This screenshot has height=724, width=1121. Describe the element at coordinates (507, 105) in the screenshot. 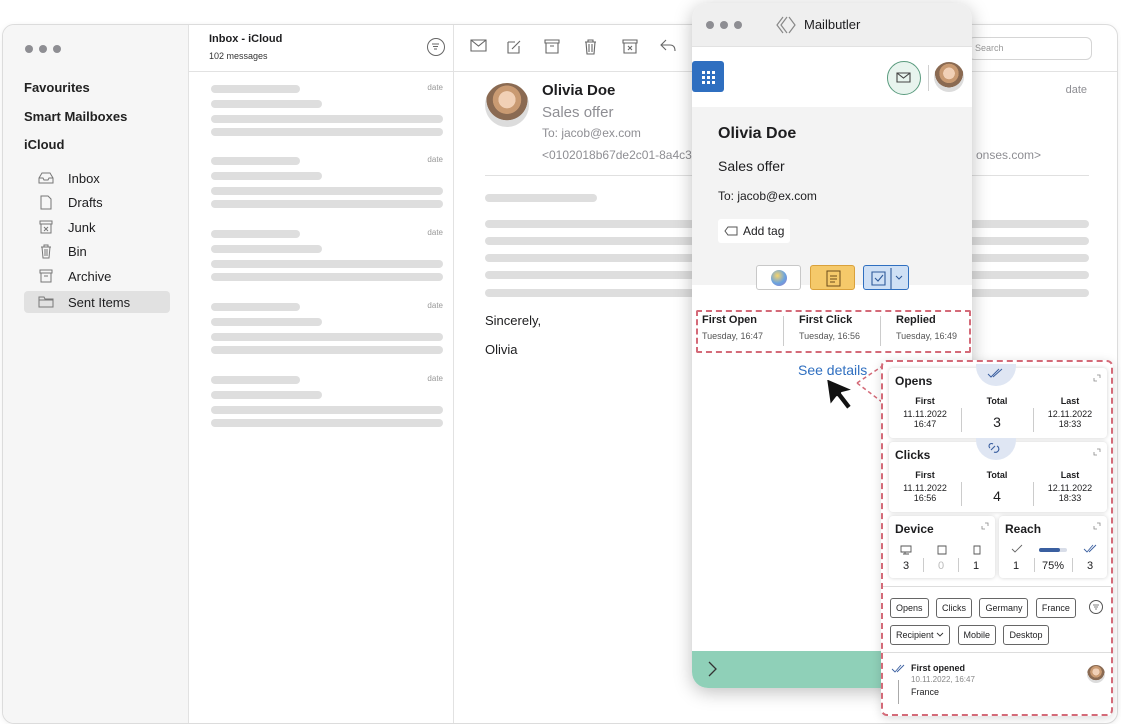

I see `sender-avatar` at that location.